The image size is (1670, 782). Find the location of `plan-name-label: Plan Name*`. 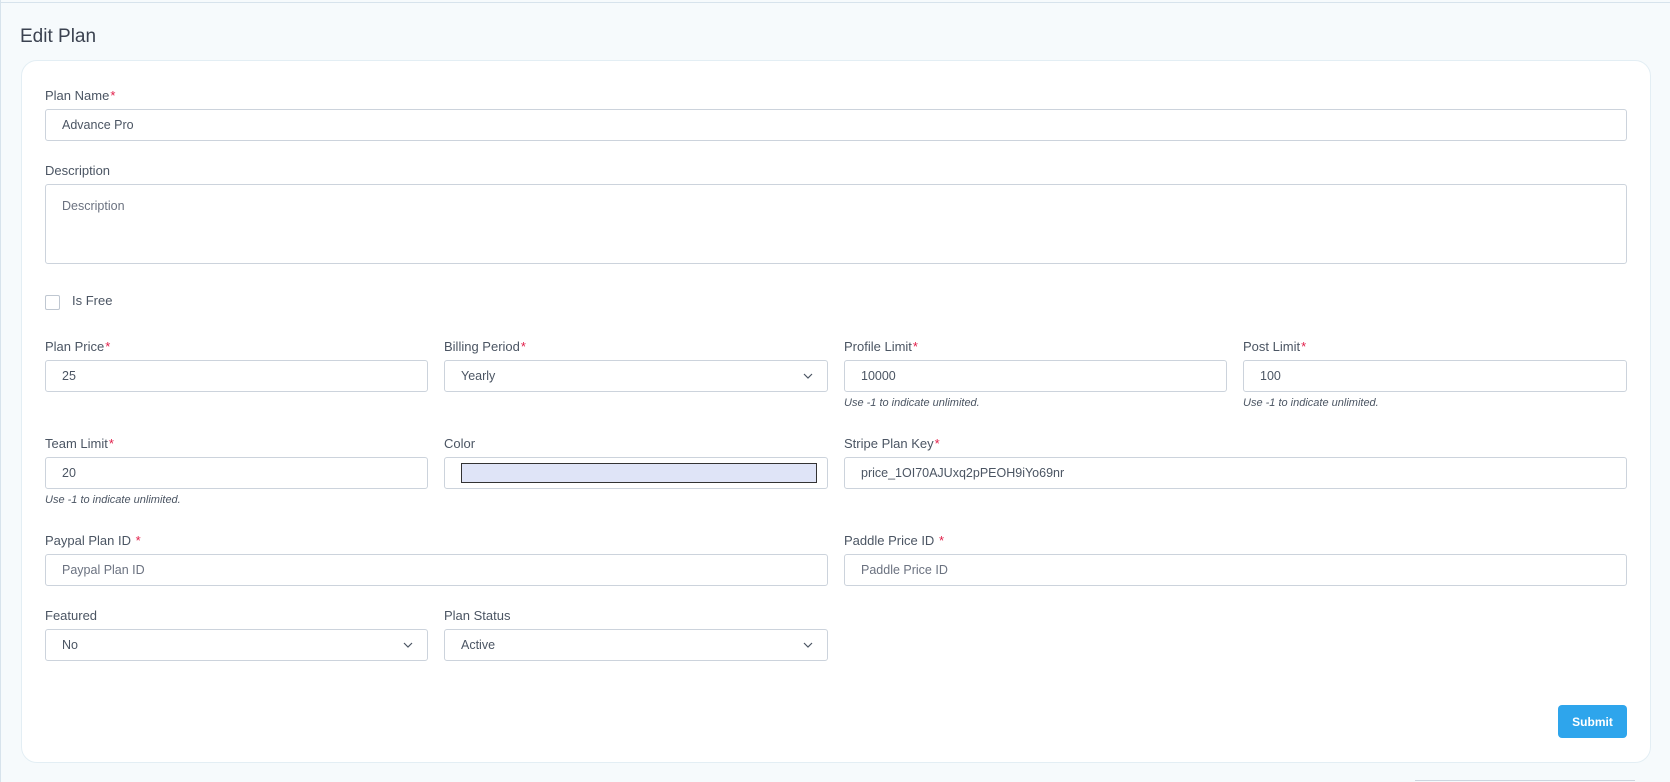

plan-name-label: Plan Name* is located at coordinates (80, 95).